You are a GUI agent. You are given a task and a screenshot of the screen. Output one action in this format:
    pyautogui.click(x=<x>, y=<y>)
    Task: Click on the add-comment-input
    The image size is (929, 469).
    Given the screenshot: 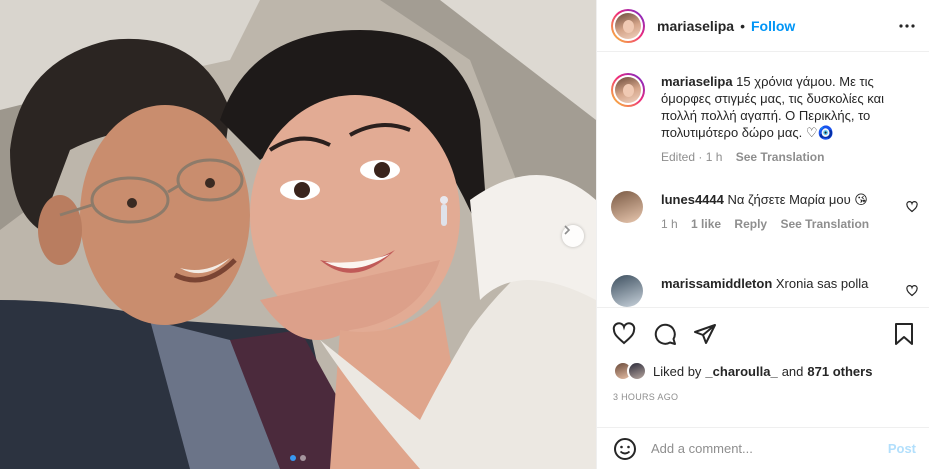 What is the action you would take?
    pyautogui.click(x=761, y=448)
    